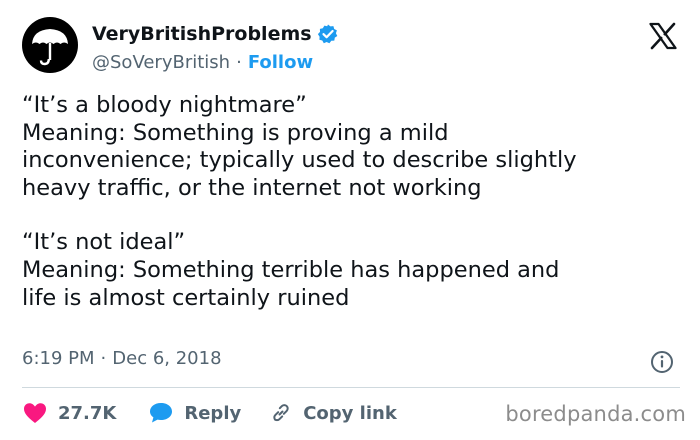 This screenshot has height=440, width=700. What do you see at coordinates (35, 413) in the screenshot?
I see `heart-icon` at bounding box center [35, 413].